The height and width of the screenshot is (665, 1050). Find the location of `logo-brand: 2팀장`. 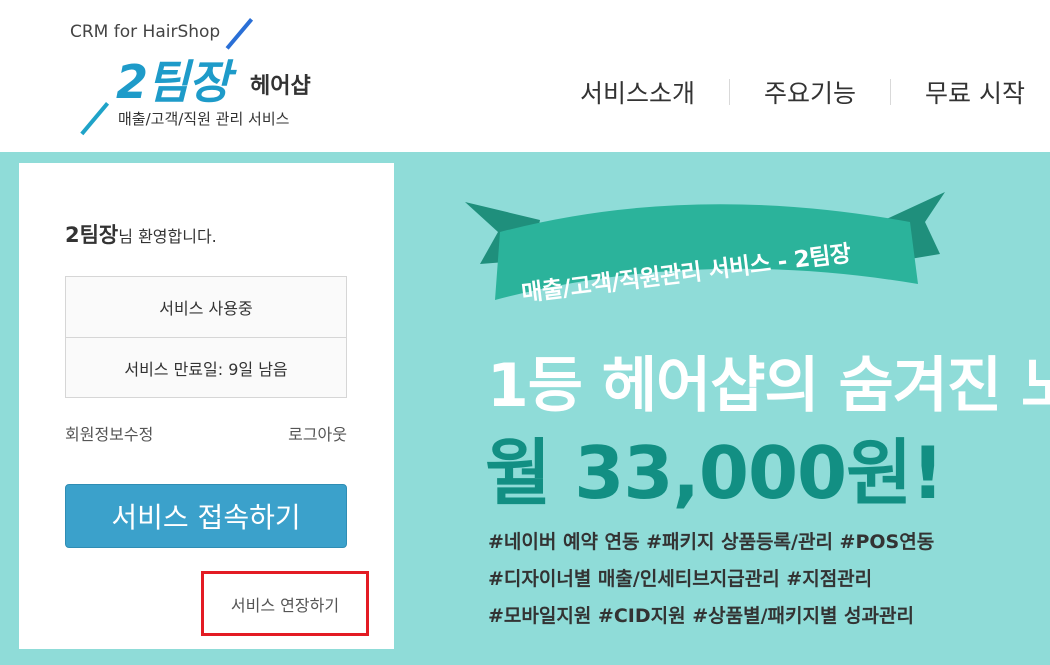

logo-brand: 2팀장 is located at coordinates (173, 82).